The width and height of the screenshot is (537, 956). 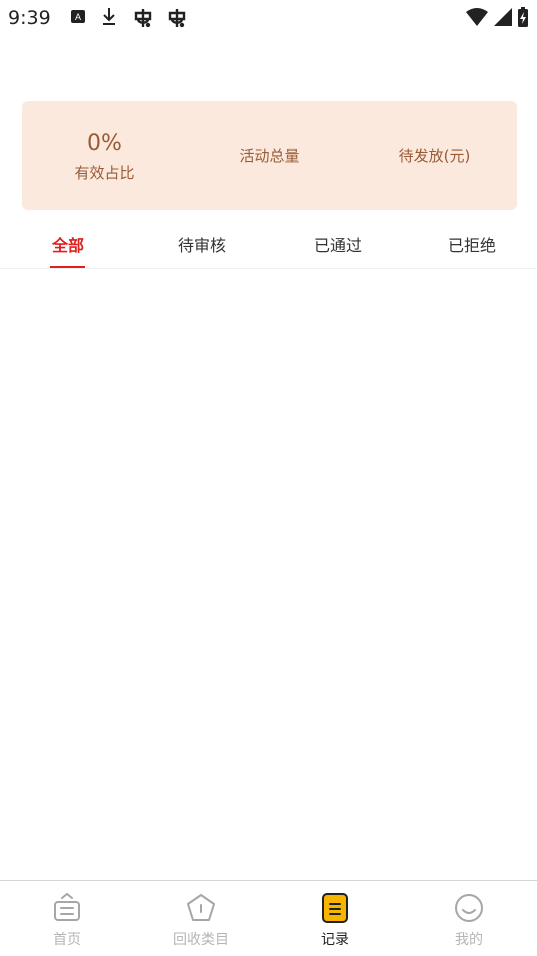 What do you see at coordinates (201, 908) in the screenshot?
I see `category-icon` at bounding box center [201, 908].